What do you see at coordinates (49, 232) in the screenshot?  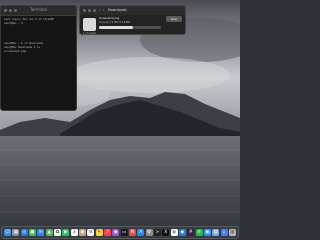 I see `dock-maps-icon: ▲` at bounding box center [49, 232].